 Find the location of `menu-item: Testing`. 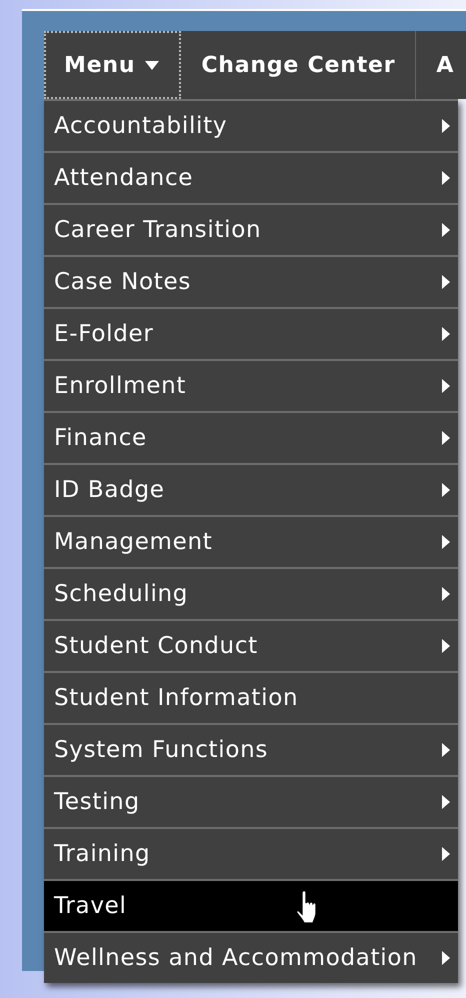

menu-item: Testing is located at coordinates (251, 801).